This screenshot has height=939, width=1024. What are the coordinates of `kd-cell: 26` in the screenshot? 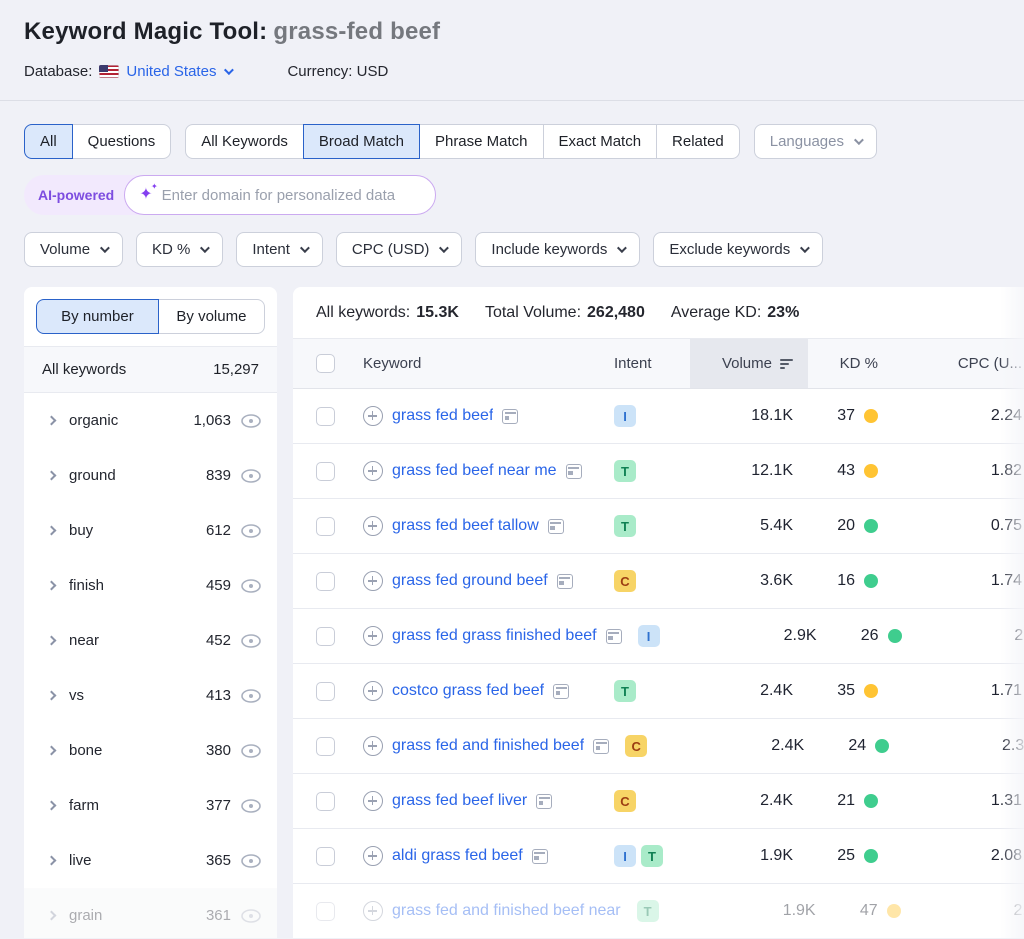 It's located at (882, 636).